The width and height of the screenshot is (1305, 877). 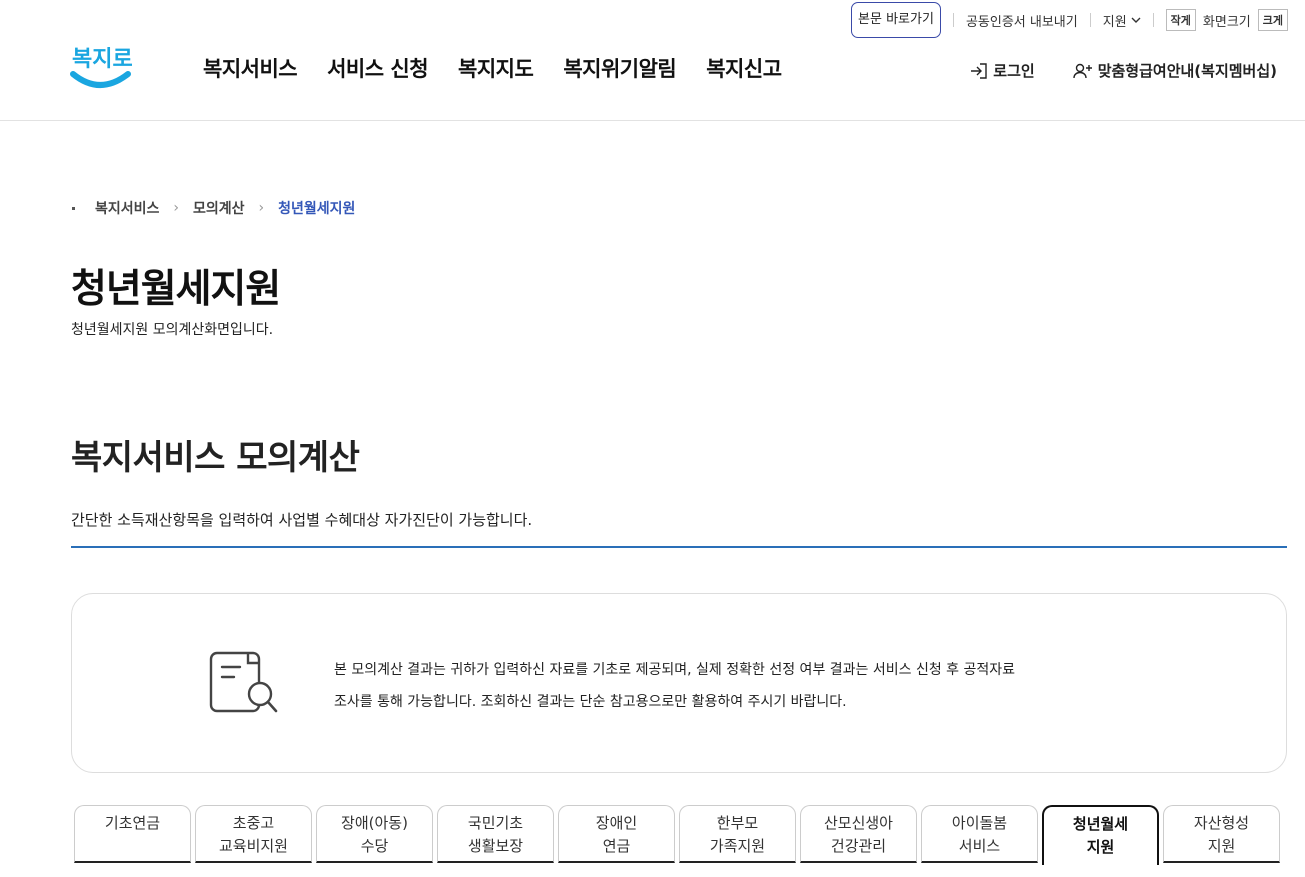 What do you see at coordinates (858, 846) in the screenshot?
I see `tab-label: 건강관리` at bounding box center [858, 846].